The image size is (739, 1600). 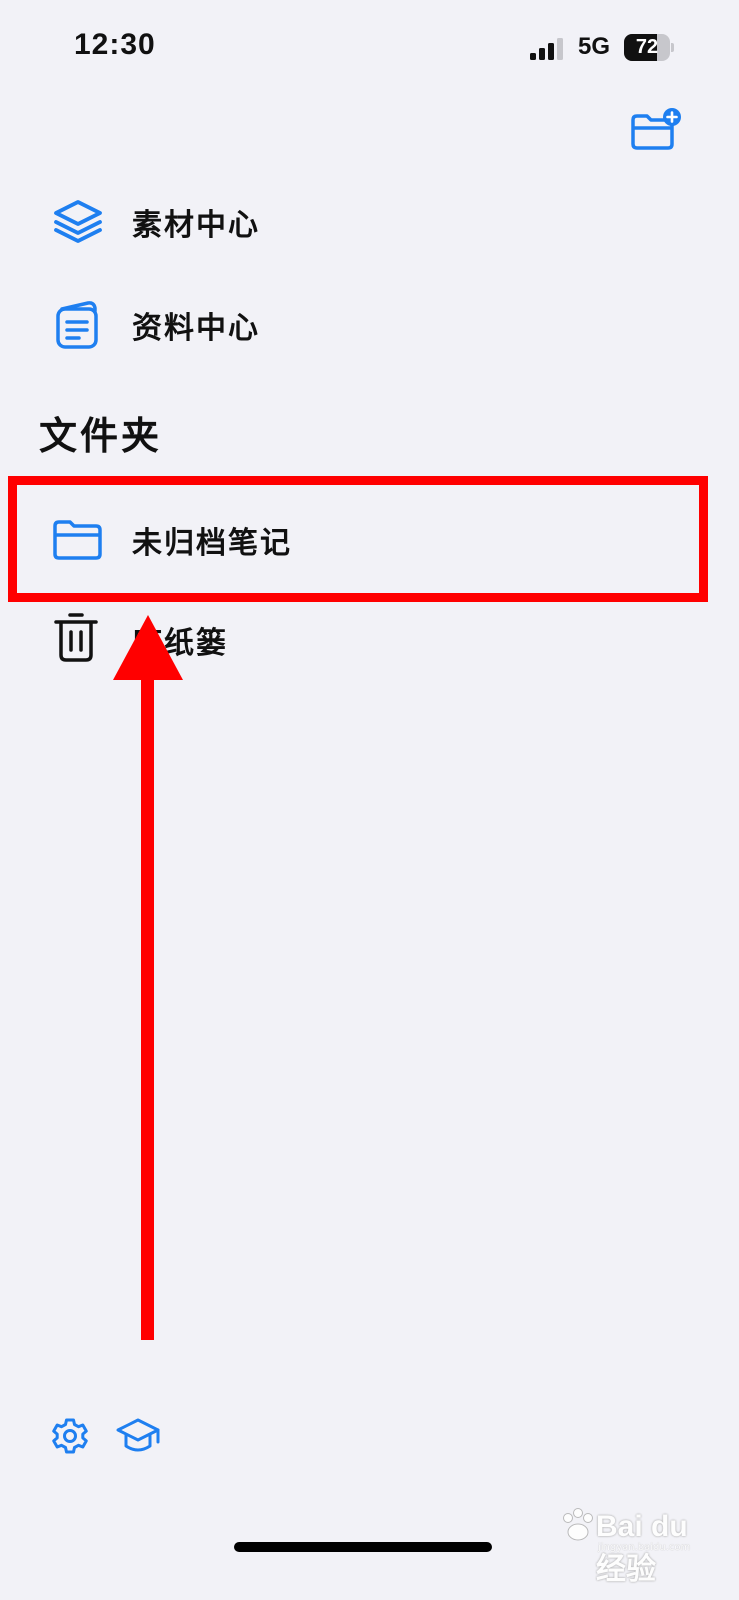 What do you see at coordinates (78, 221) in the screenshot?
I see `stack-layers-icon` at bounding box center [78, 221].